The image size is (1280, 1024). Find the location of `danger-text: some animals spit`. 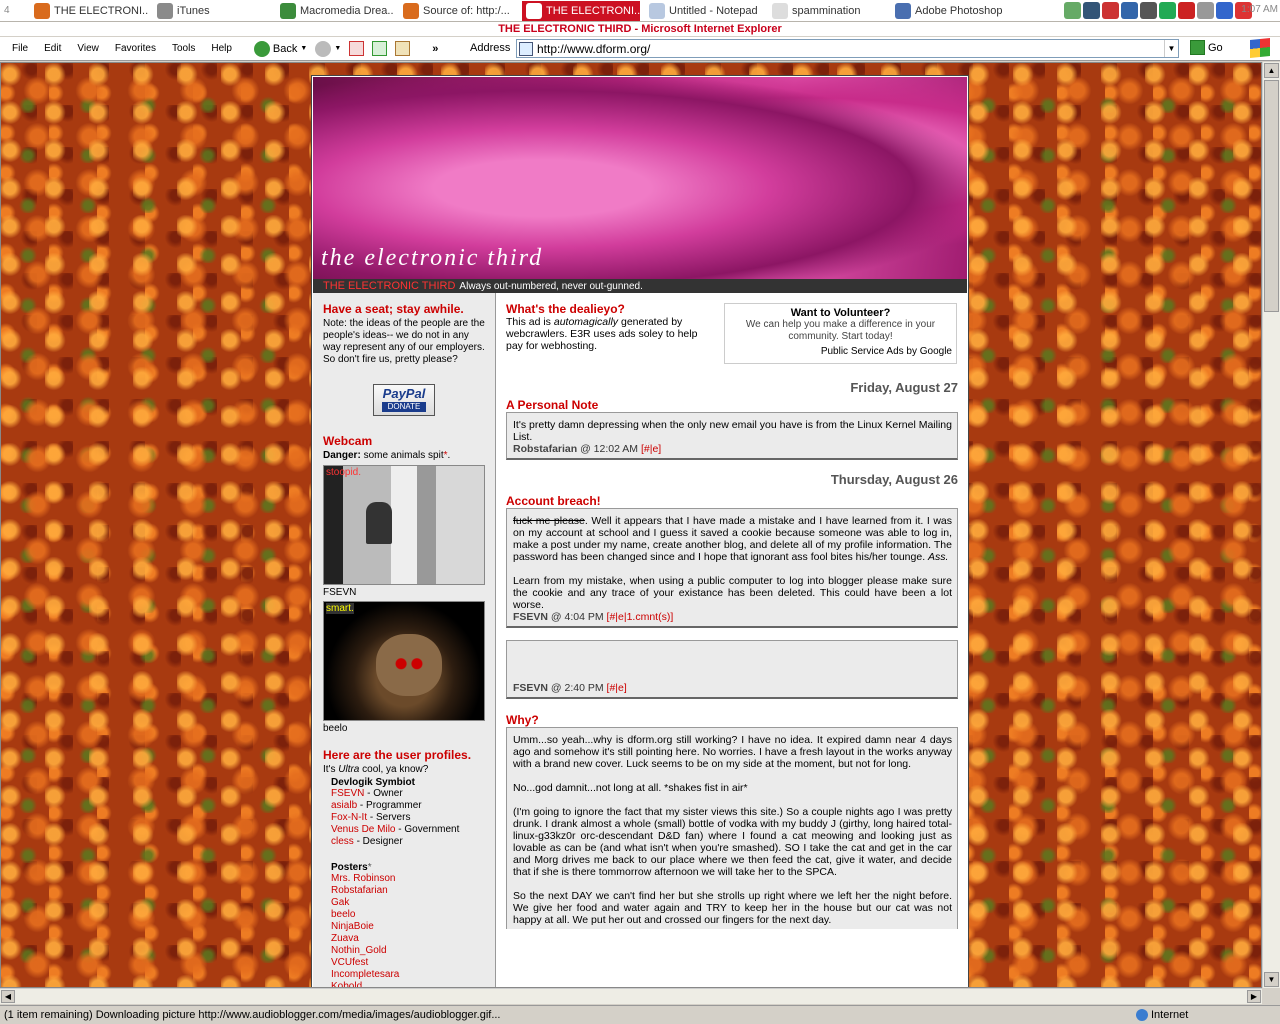

danger-text: some animals spit is located at coordinates (403, 455).